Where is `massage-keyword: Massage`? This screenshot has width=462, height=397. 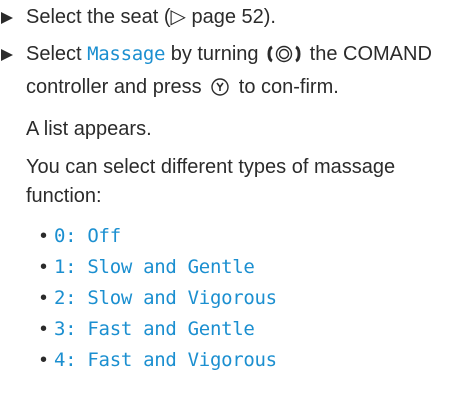
massage-keyword: Massage is located at coordinates (126, 54).